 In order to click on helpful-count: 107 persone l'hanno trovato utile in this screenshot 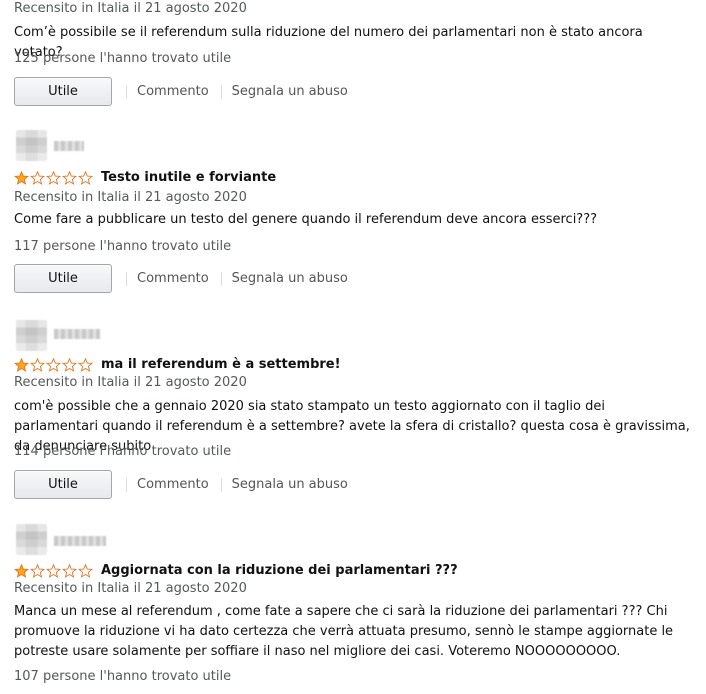, I will do `click(123, 676)`.